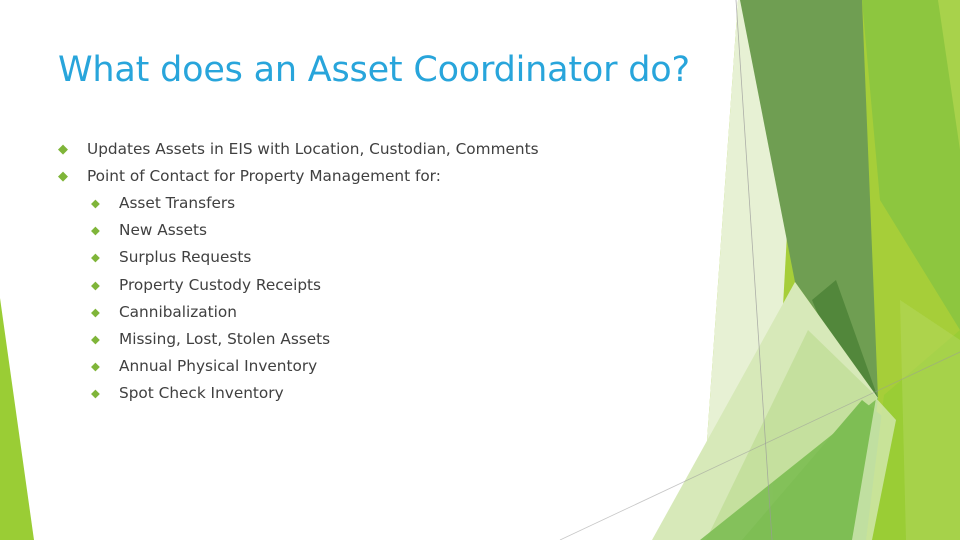  I want to click on slide-title: What does an Asset Coordinator do?, so click(374, 70).